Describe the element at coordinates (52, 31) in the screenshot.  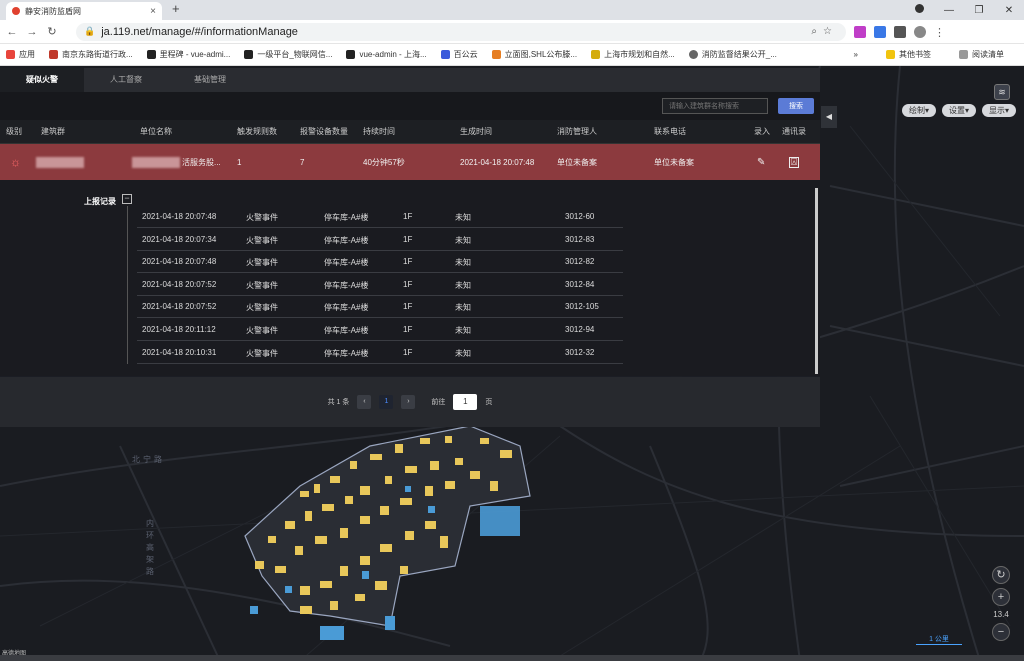
I see `reload-icon: ↻` at that location.